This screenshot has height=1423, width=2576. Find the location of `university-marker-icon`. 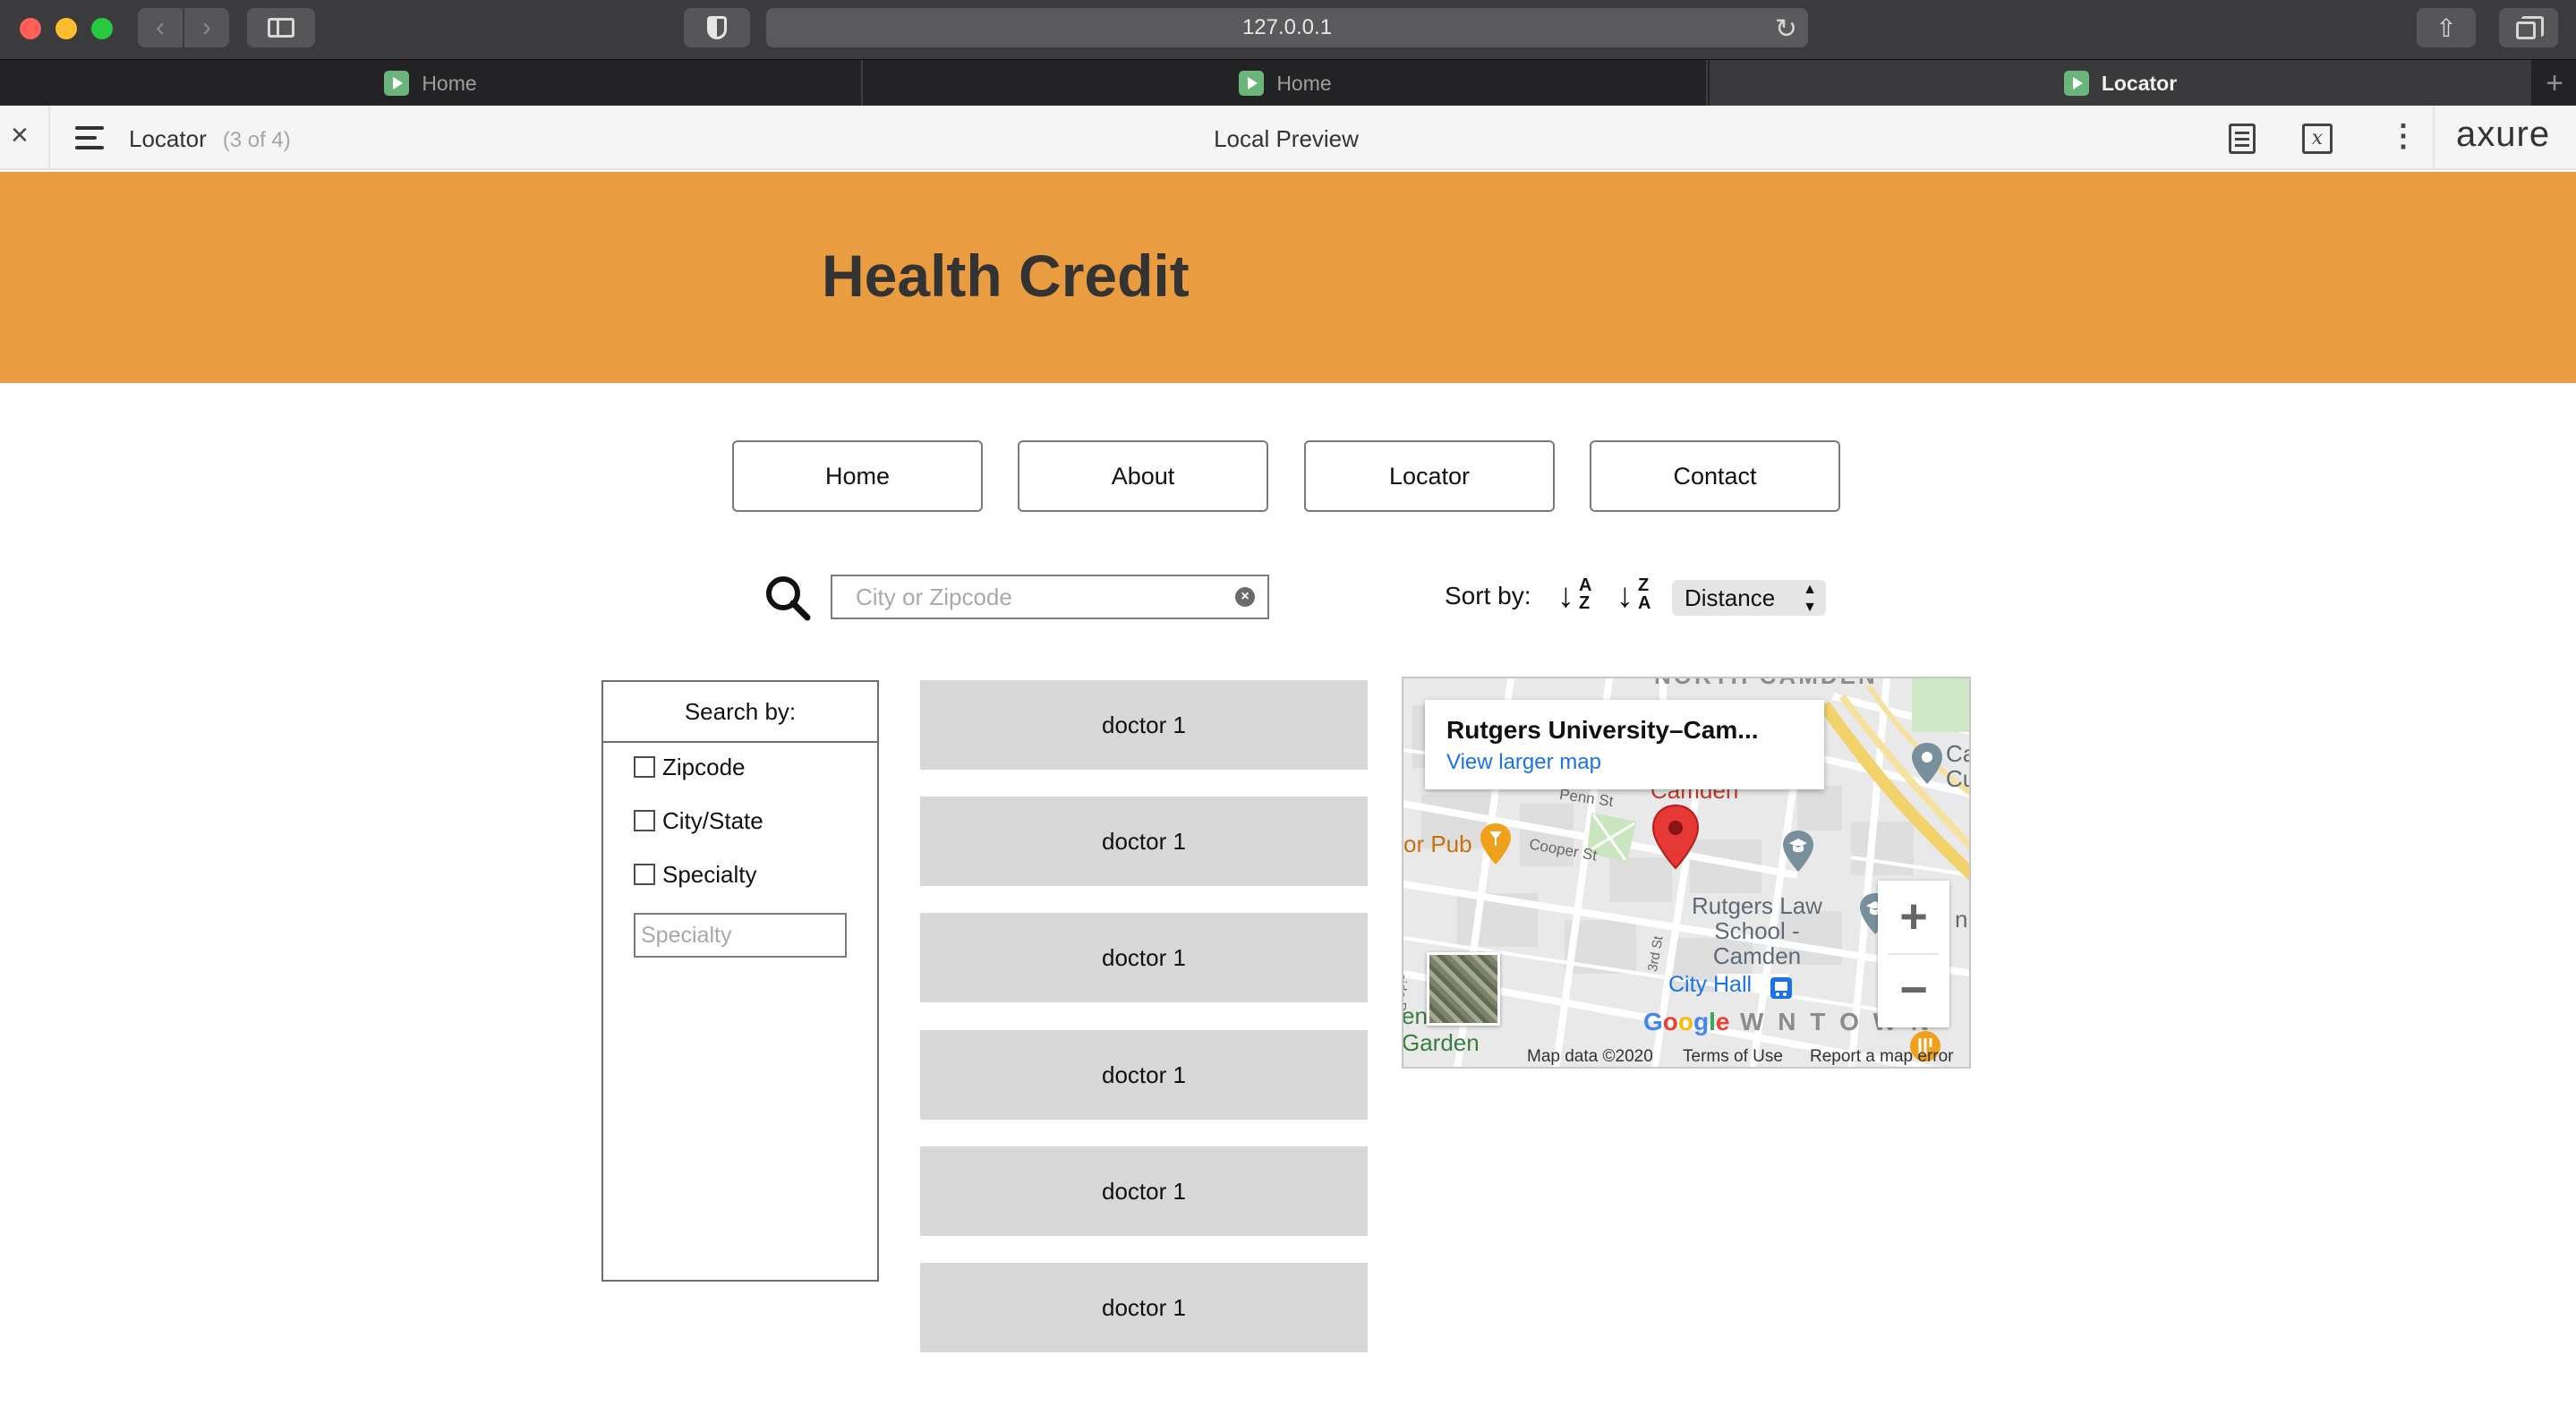

university-marker-icon is located at coordinates (1798, 851).